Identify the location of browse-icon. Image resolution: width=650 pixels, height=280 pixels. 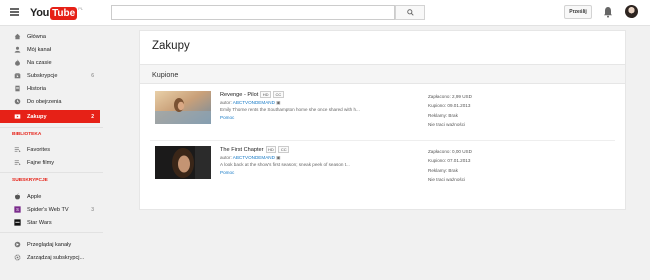
(17, 244).